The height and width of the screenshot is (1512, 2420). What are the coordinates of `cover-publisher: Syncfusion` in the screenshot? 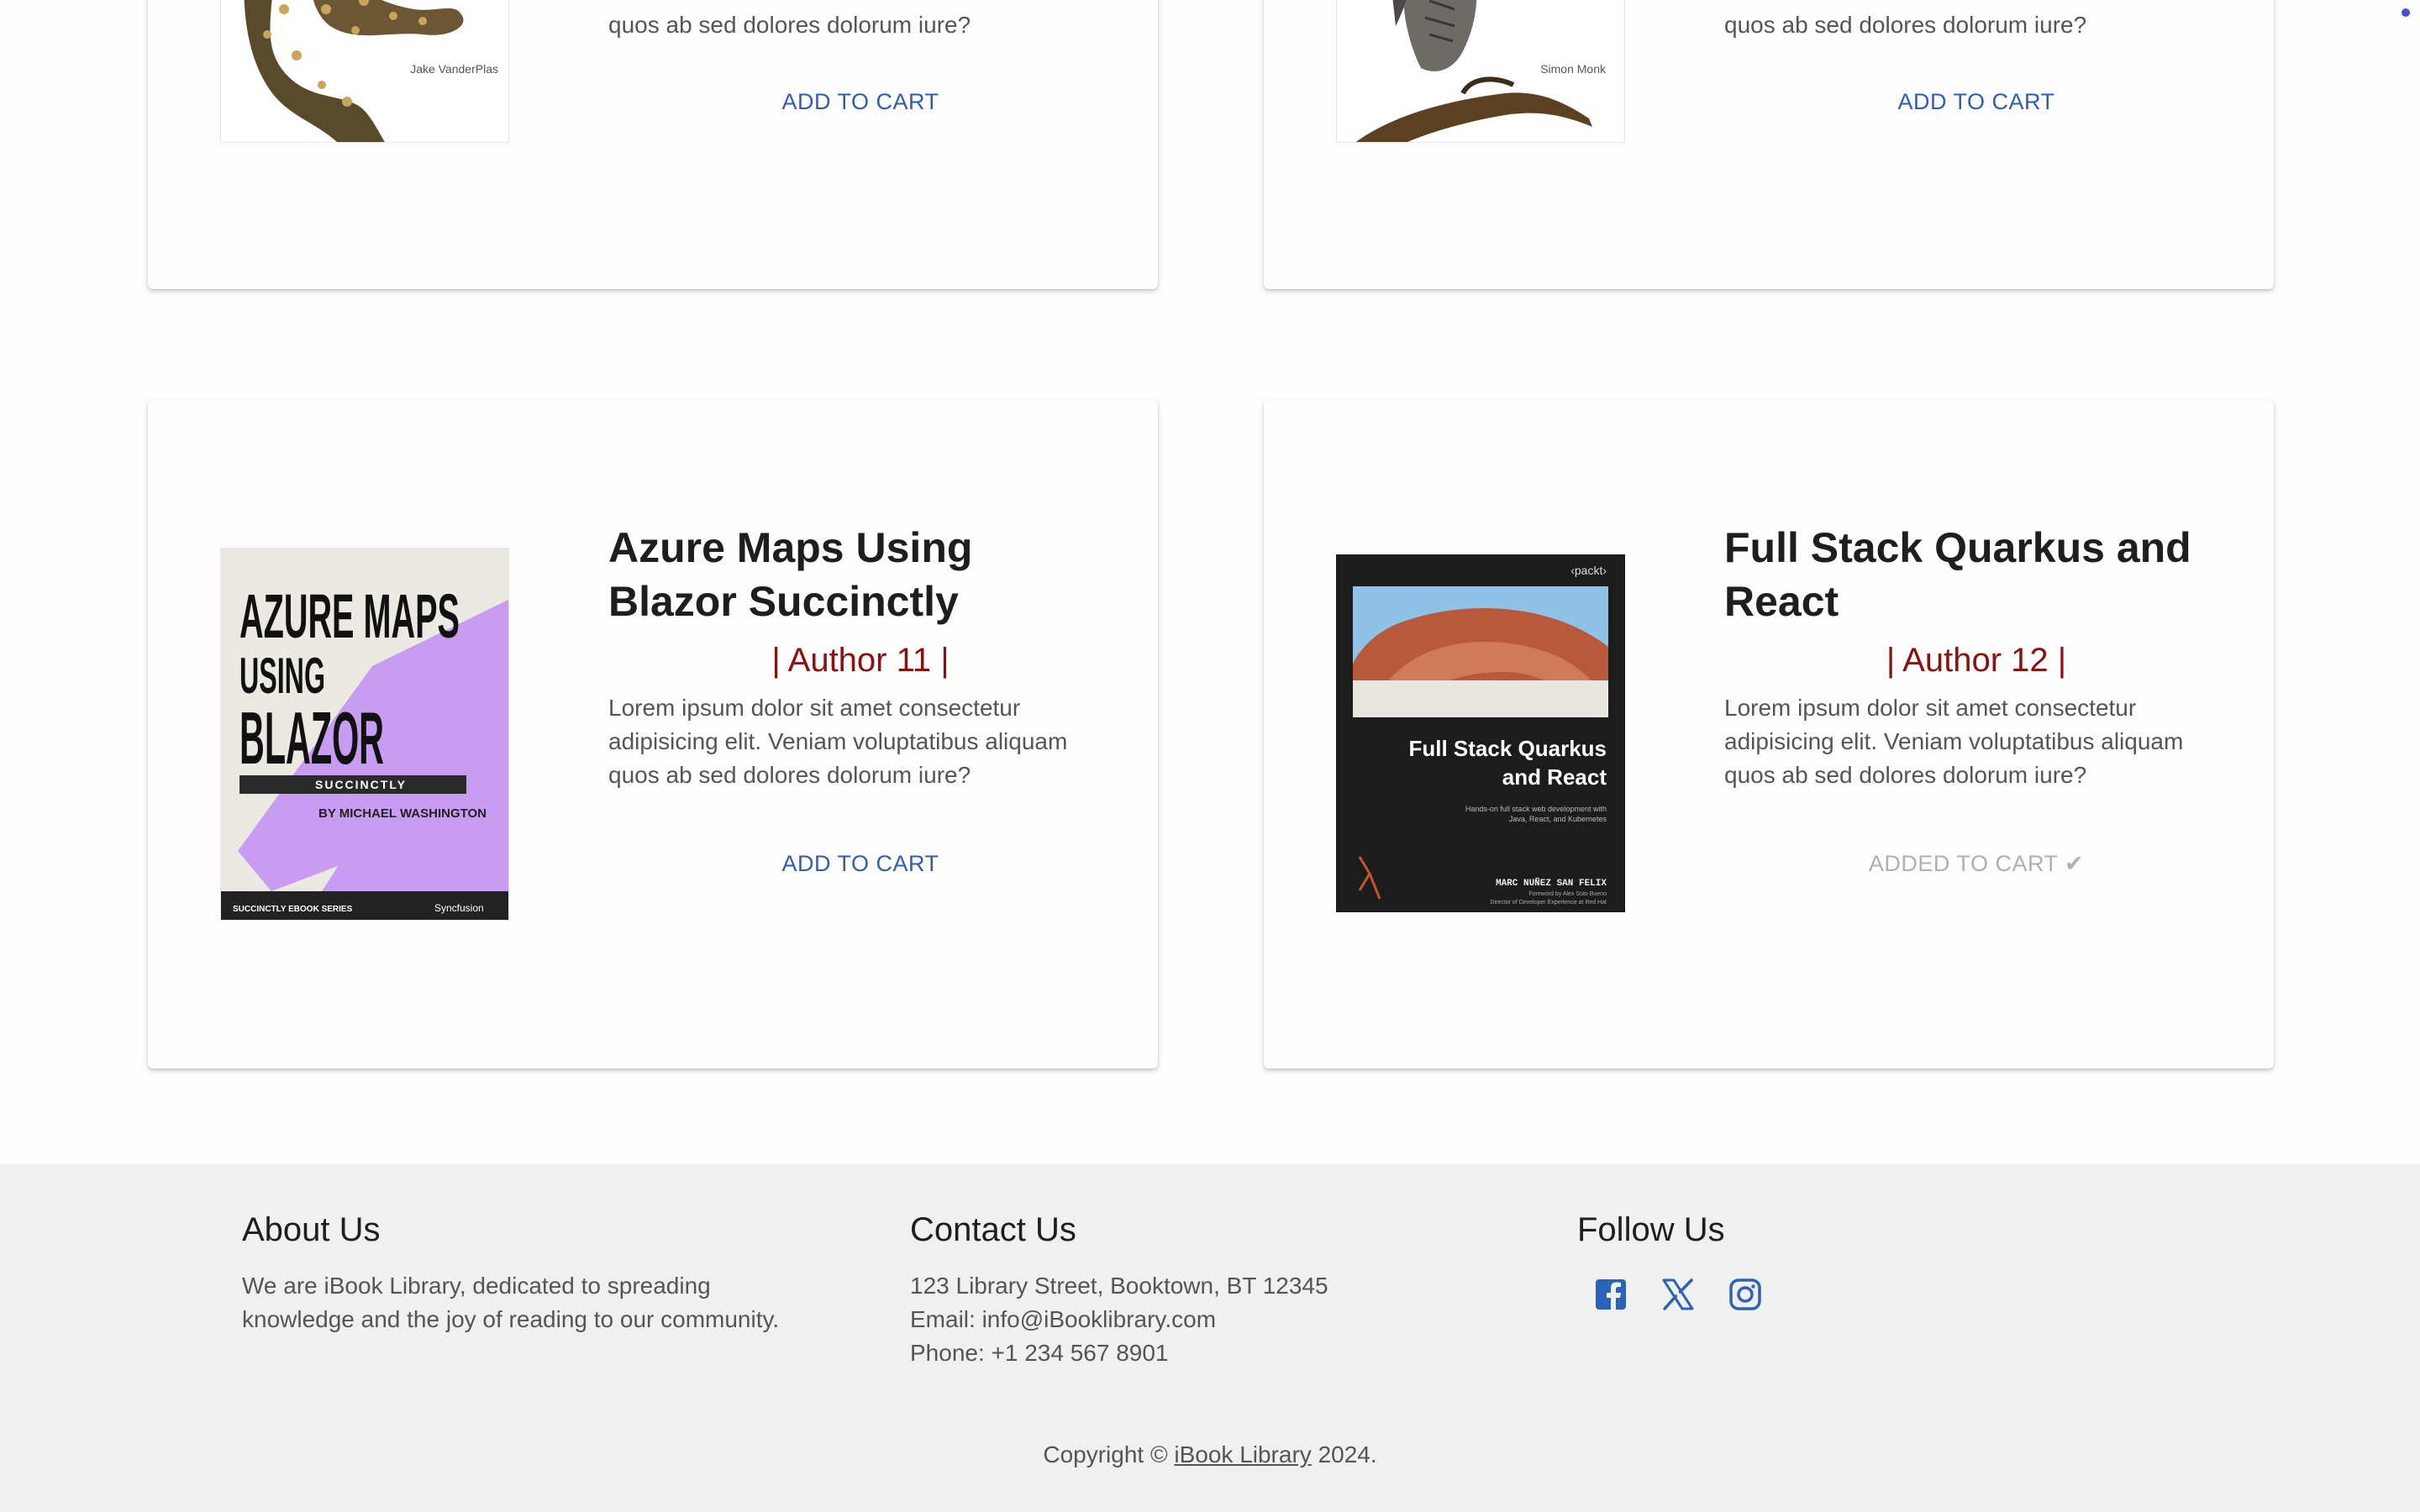 It's located at (459, 908).